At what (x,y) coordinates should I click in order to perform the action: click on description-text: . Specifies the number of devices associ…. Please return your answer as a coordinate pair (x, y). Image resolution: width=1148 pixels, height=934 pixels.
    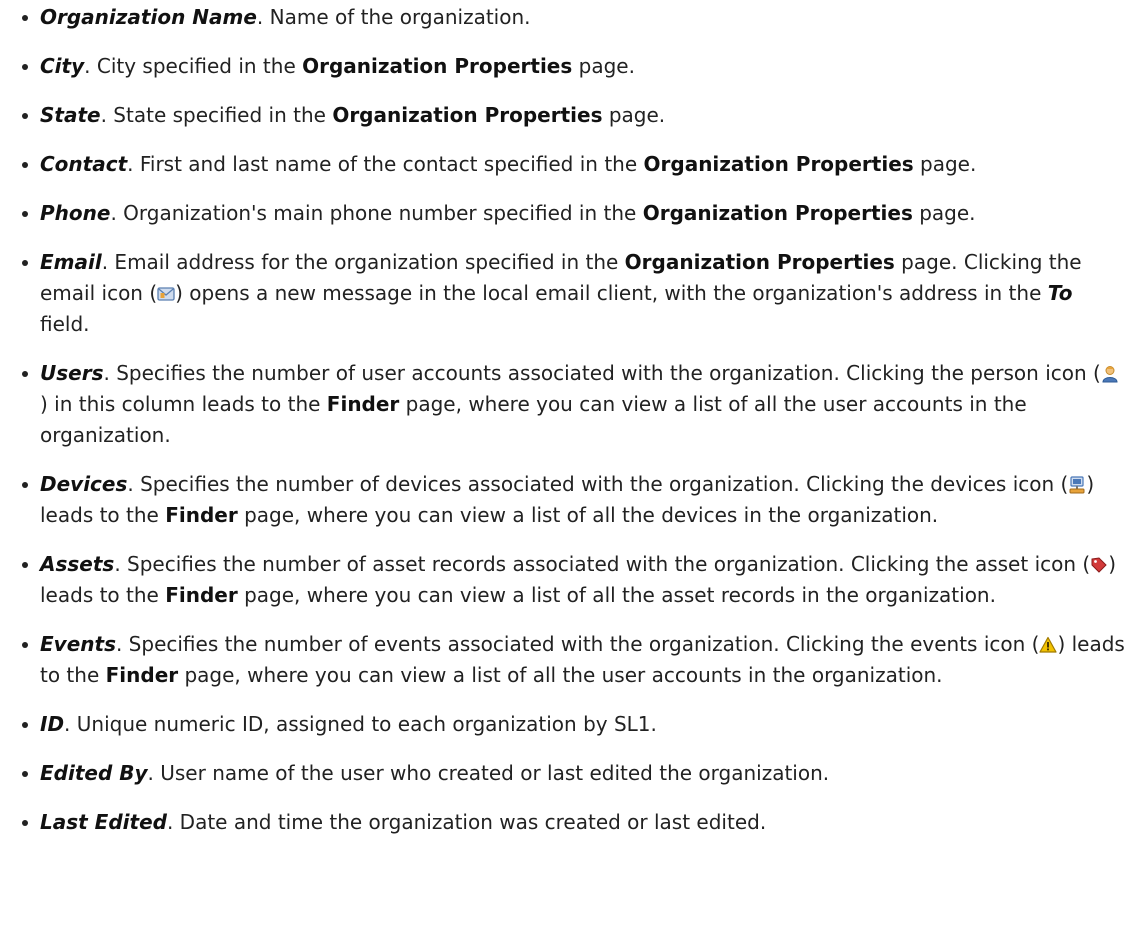
    Looking at the image, I should click on (598, 484).